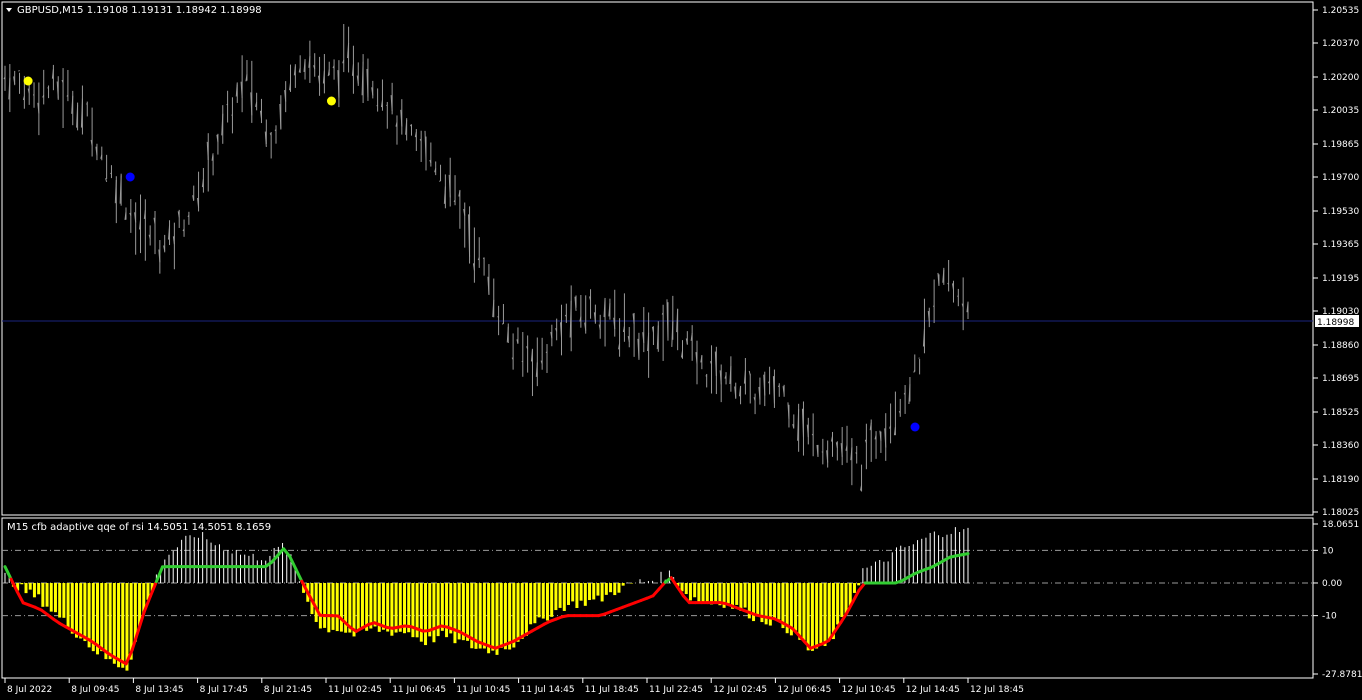  What do you see at coordinates (224, 690) in the screenshot?
I see `time-tick-label: 8 Jul 17:45` at bounding box center [224, 690].